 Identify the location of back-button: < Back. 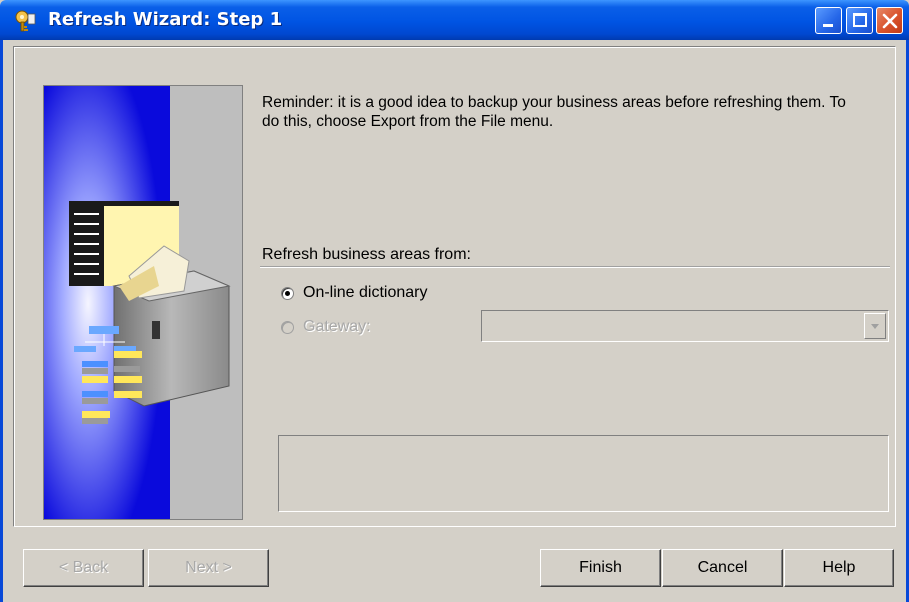
(83, 568).